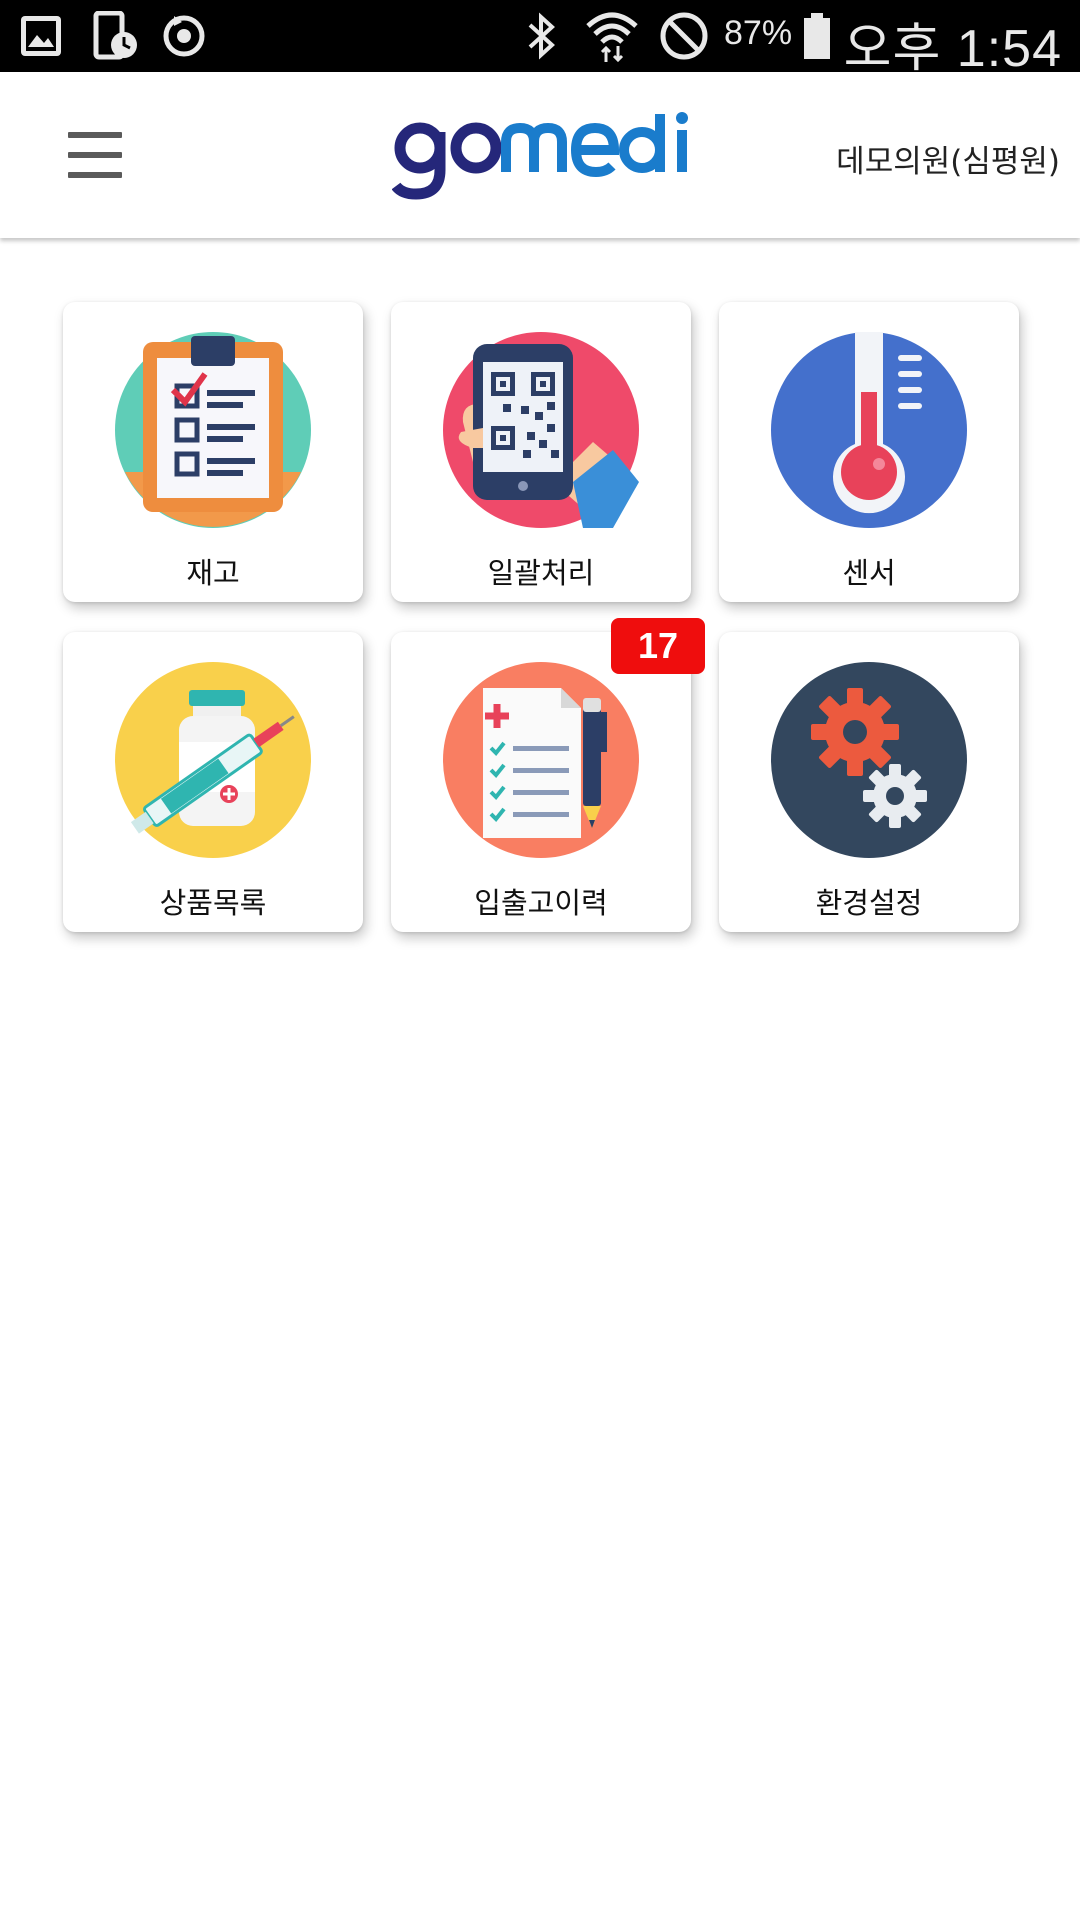 Image resolution: width=1080 pixels, height=1920 pixels. I want to click on app-header: 데모의원(심평원), so click(540, 155).